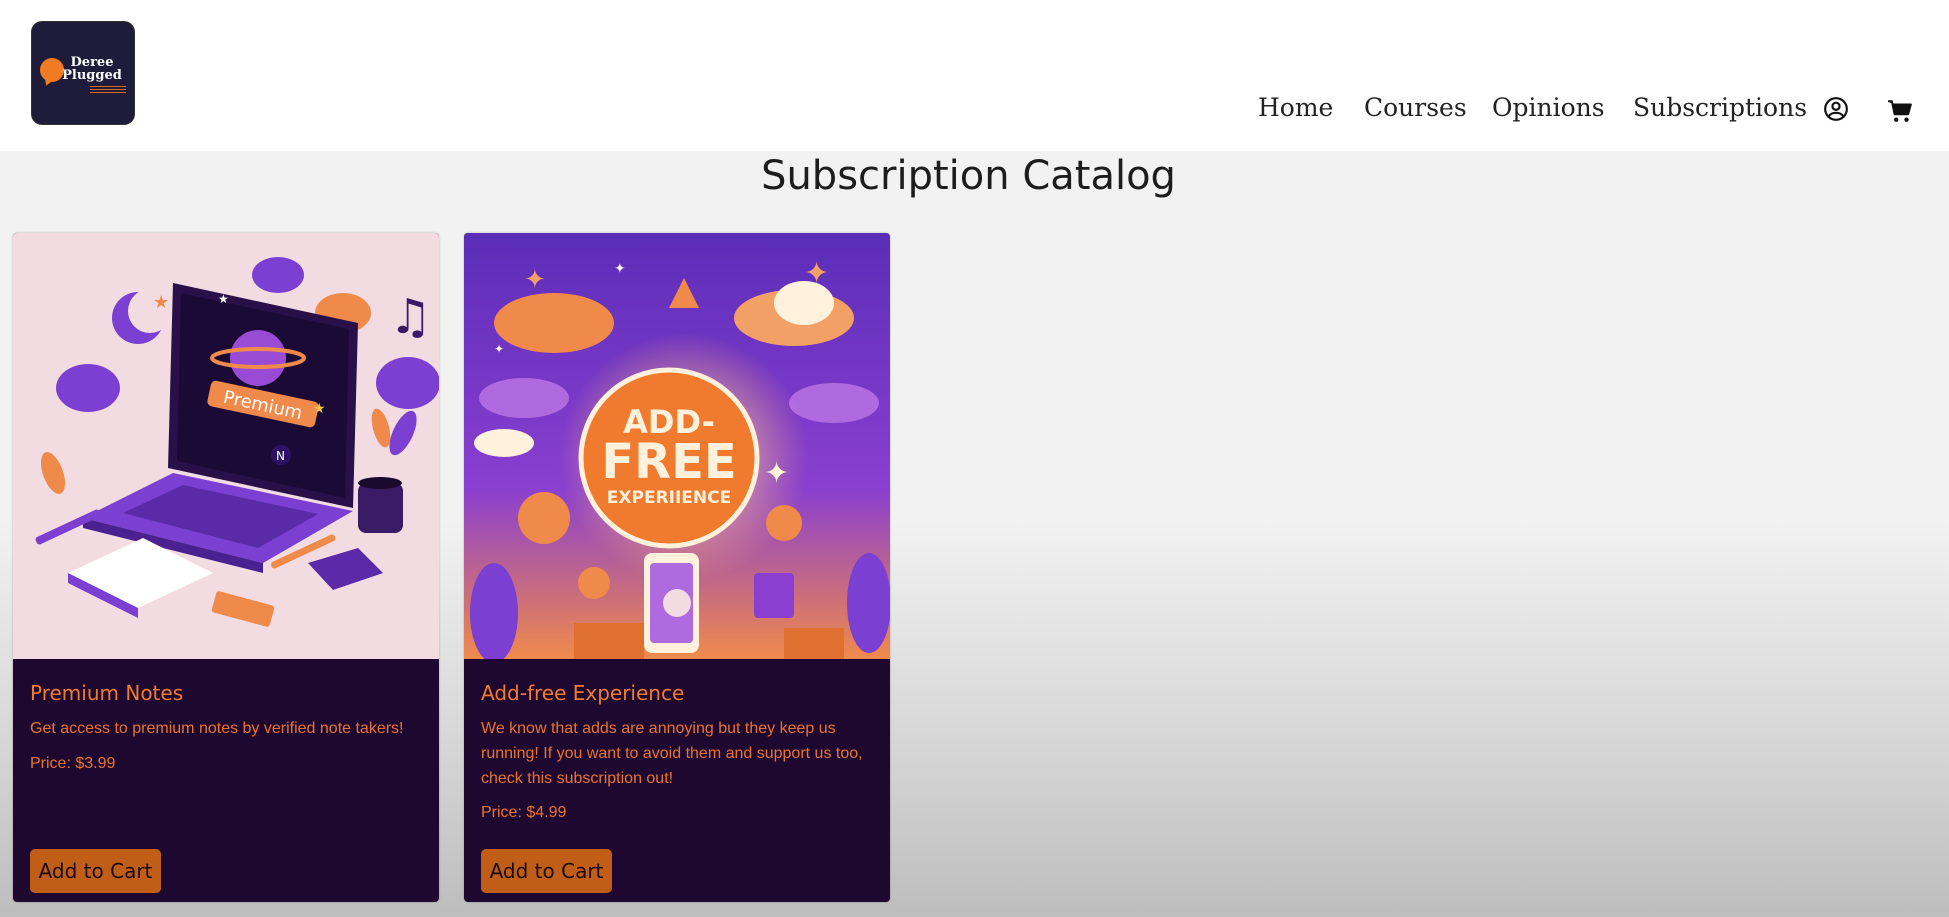 This screenshot has width=1949, height=917. Describe the element at coordinates (1295, 107) in the screenshot. I see `nav-link-home: Home` at that location.